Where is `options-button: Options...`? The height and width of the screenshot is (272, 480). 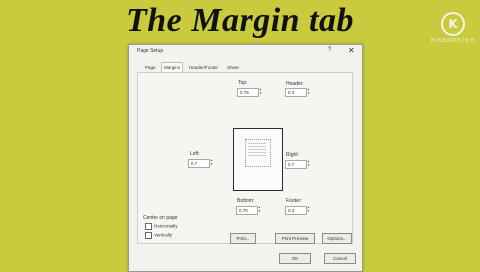
options-button: Options... is located at coordinates (337, 238).